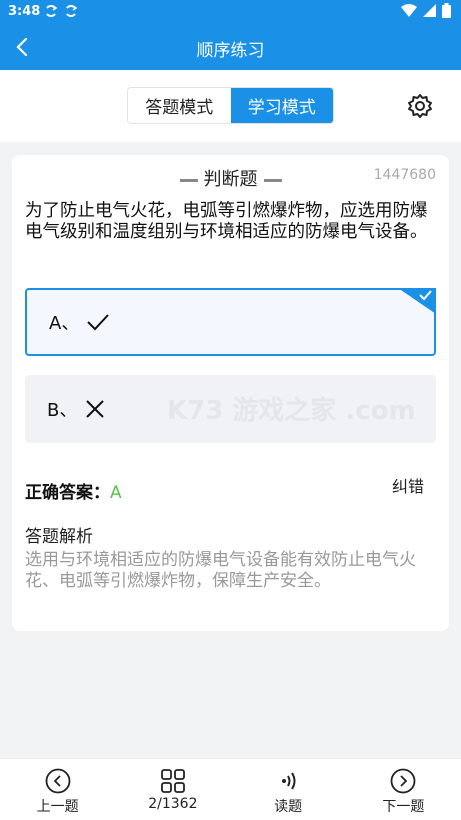 The image size is (461, 820). I want to click on cross-icon, so click(95, 409).